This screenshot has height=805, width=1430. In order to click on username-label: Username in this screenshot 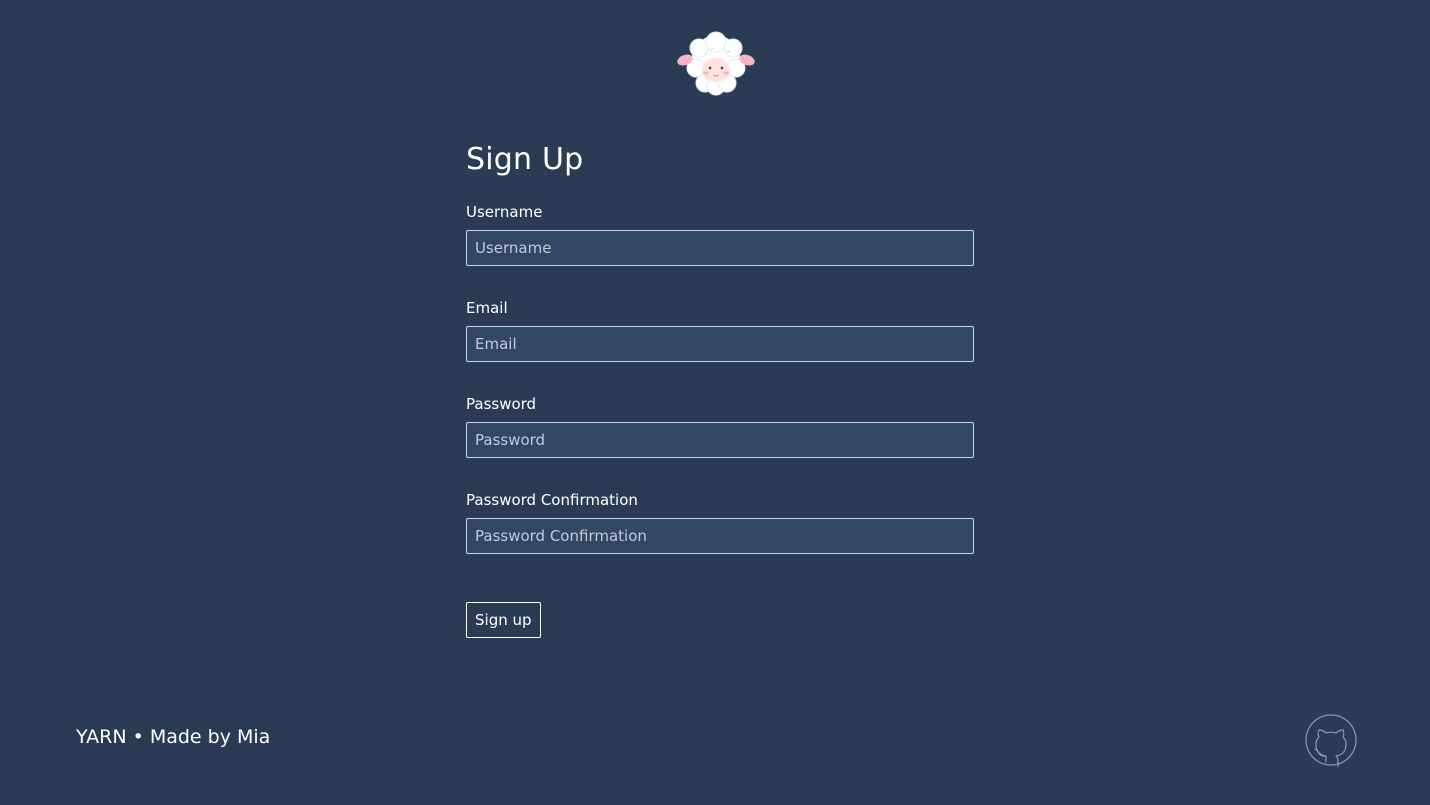, I will do `click(504, 212)`.